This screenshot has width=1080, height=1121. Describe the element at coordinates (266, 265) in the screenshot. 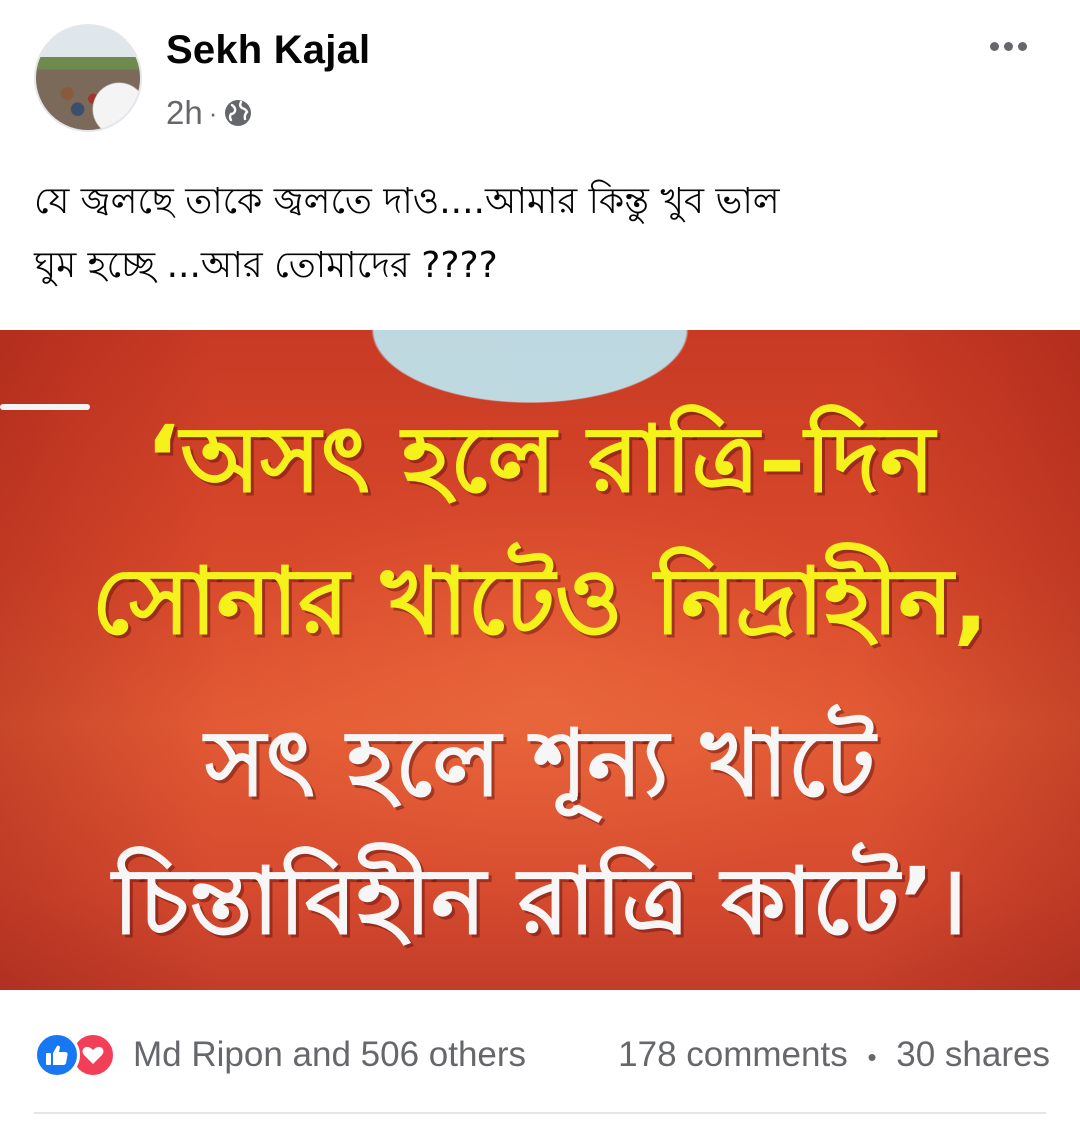

I see `post-text-line-2: ঘুম হচ্ছে ...আর তোমাদের ????` at that location.